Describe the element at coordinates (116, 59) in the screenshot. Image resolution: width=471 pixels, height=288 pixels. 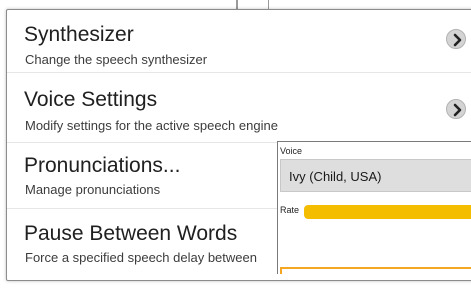
I see `settings-item-subtitle: Change the speech synthesizer` at that location.